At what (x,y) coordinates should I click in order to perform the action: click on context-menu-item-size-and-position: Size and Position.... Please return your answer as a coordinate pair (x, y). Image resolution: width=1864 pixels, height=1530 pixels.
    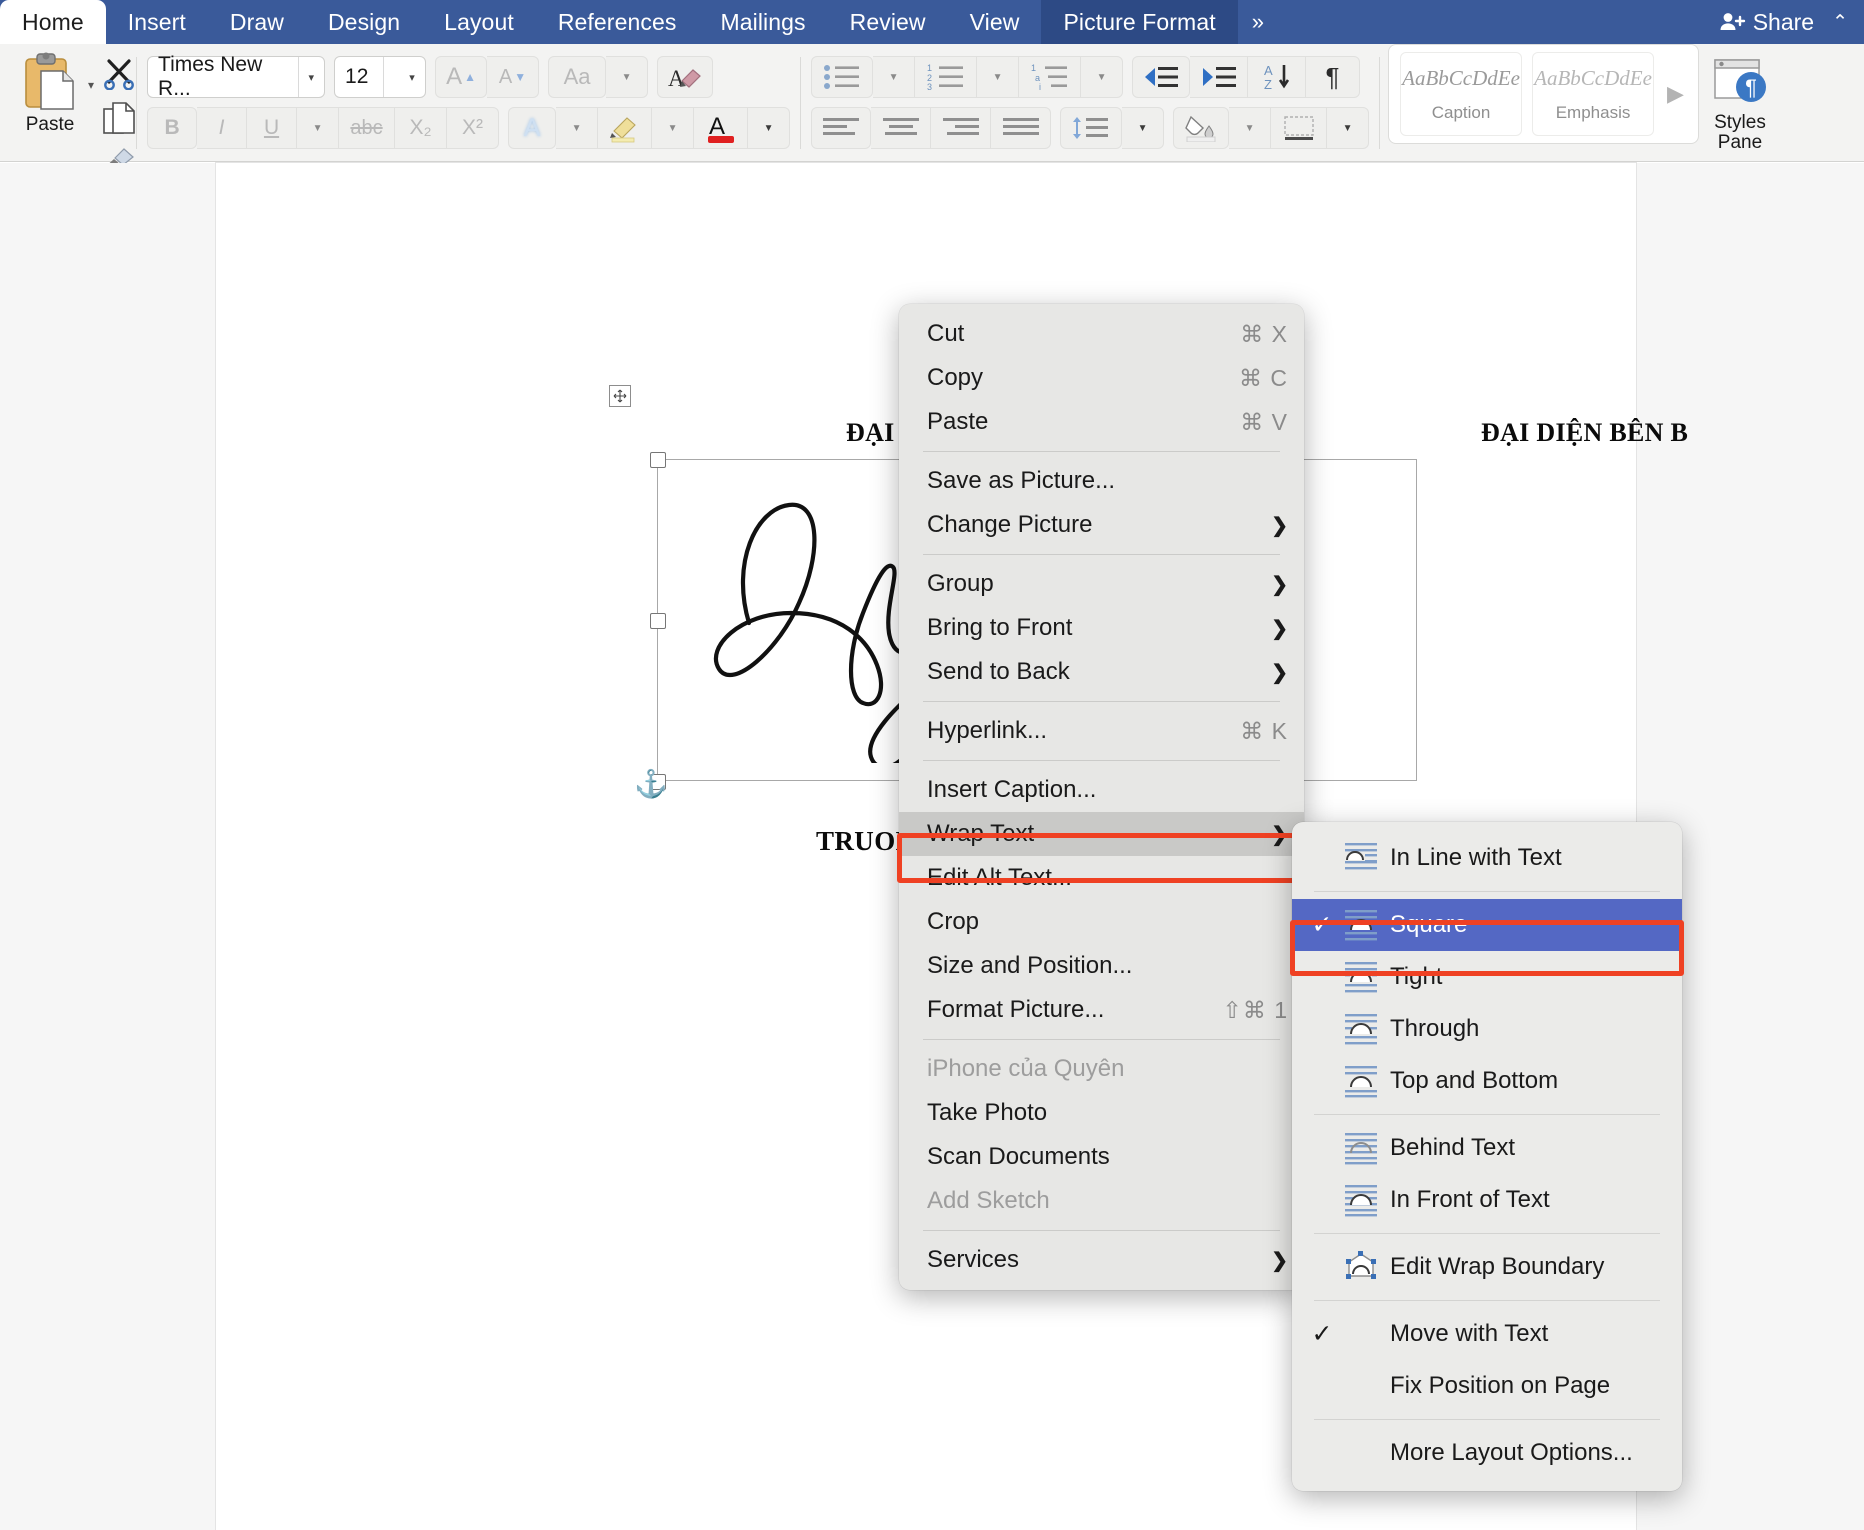
    Looking at the image, I should click on (1101, 966).